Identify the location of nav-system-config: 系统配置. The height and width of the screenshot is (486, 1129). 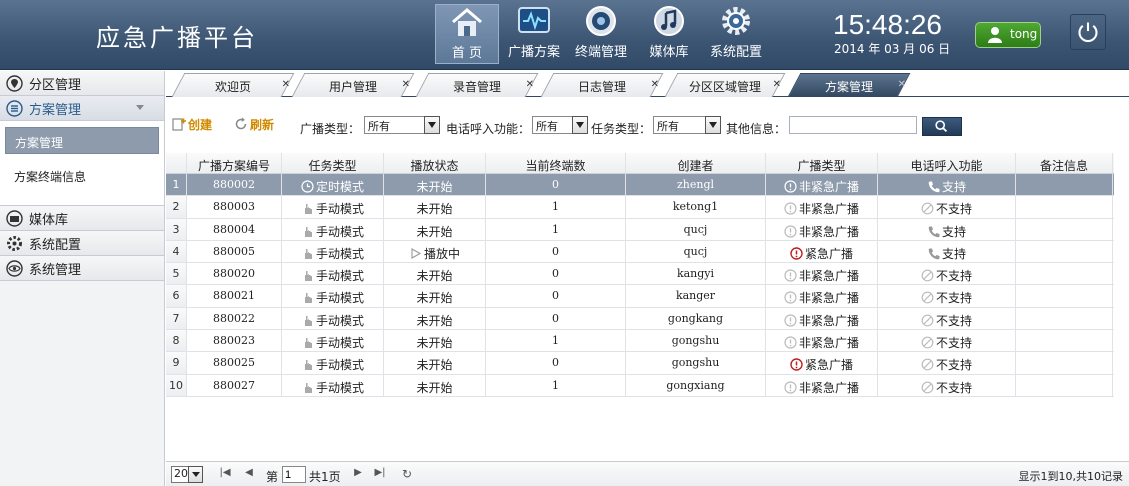
(736, 34).